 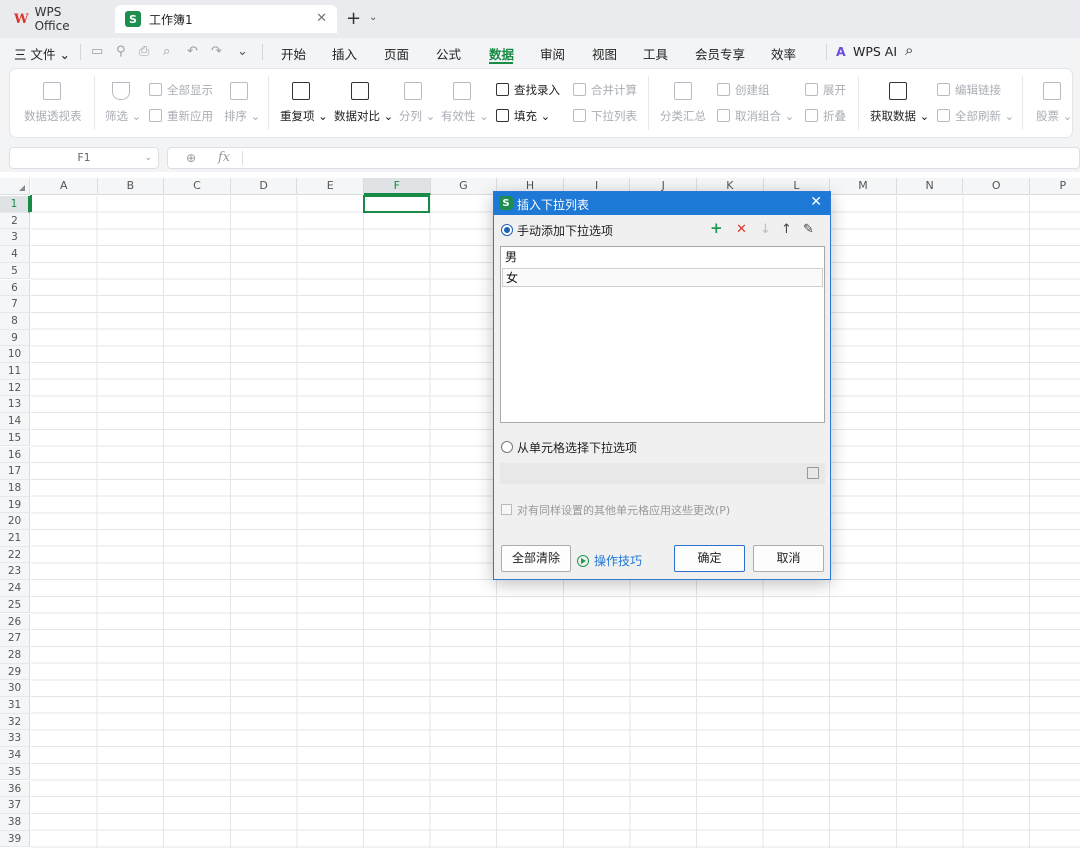 What do you see at coordinates (813, 473) in the screenshot?
I see `range-select-icon` at bounding box center [813, 473].